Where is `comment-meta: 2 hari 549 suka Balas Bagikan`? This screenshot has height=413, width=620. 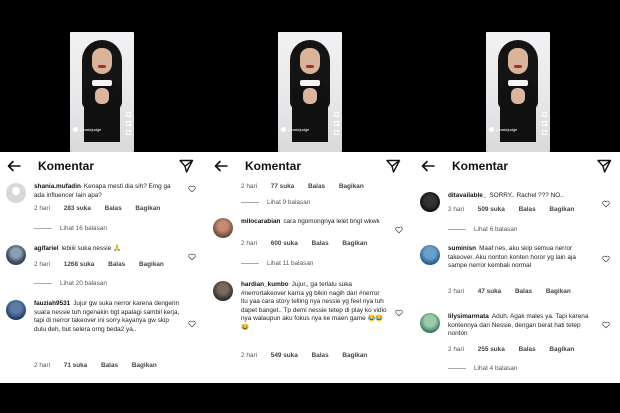
comment-meta: 2 hari 549 suka Balas Bagikan is located at coordinates (310, 355).